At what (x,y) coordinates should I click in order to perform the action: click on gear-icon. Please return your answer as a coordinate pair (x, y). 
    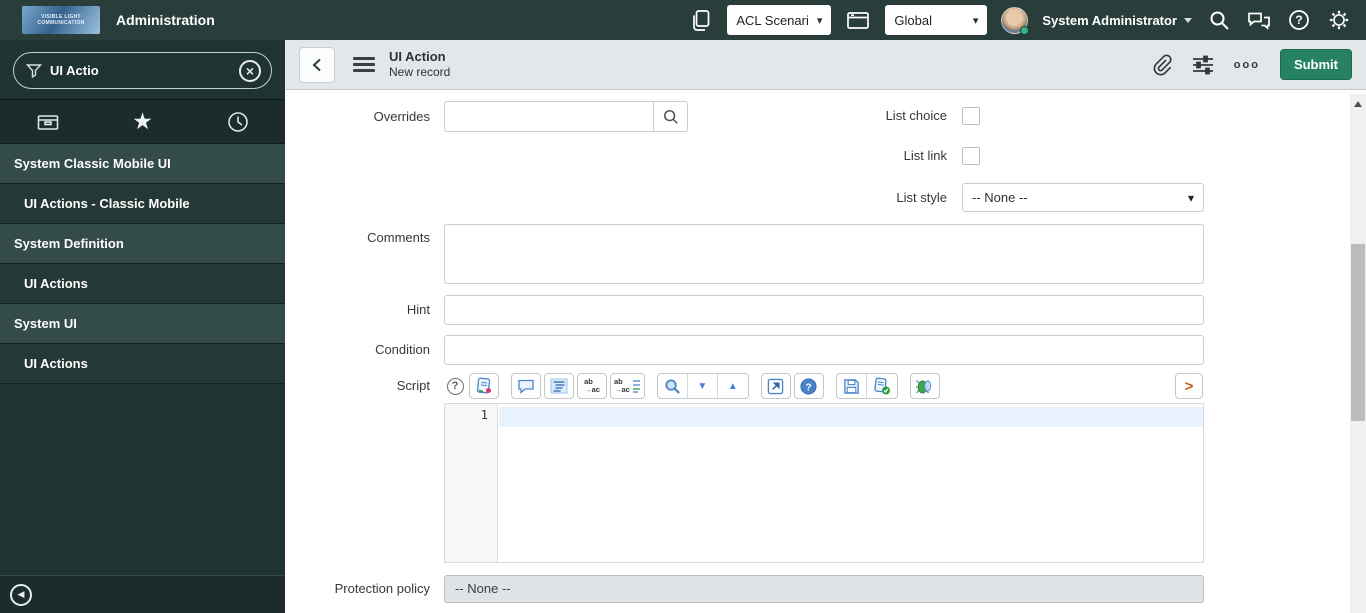
    Looking at the image, I should click on (1339, 20).